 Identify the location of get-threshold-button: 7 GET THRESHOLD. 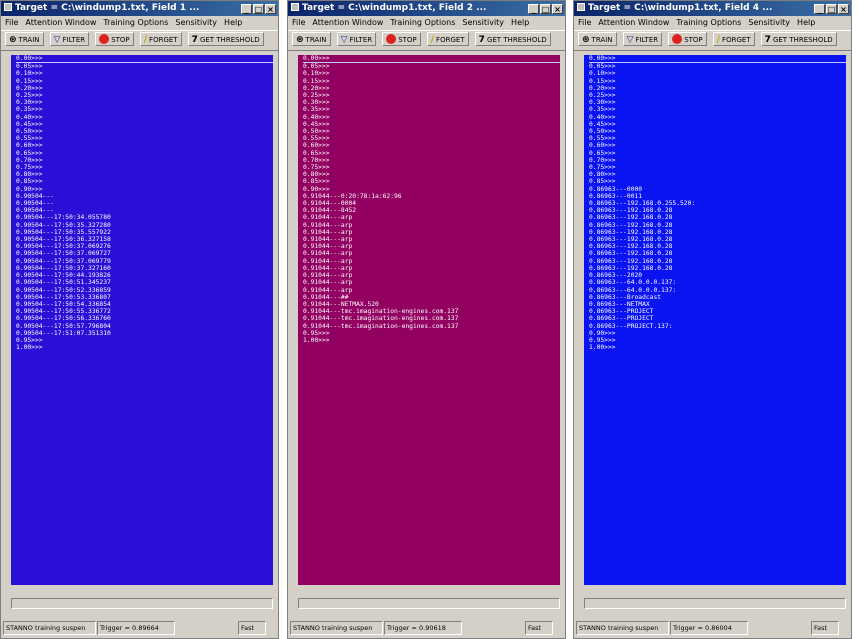
(512, 39).